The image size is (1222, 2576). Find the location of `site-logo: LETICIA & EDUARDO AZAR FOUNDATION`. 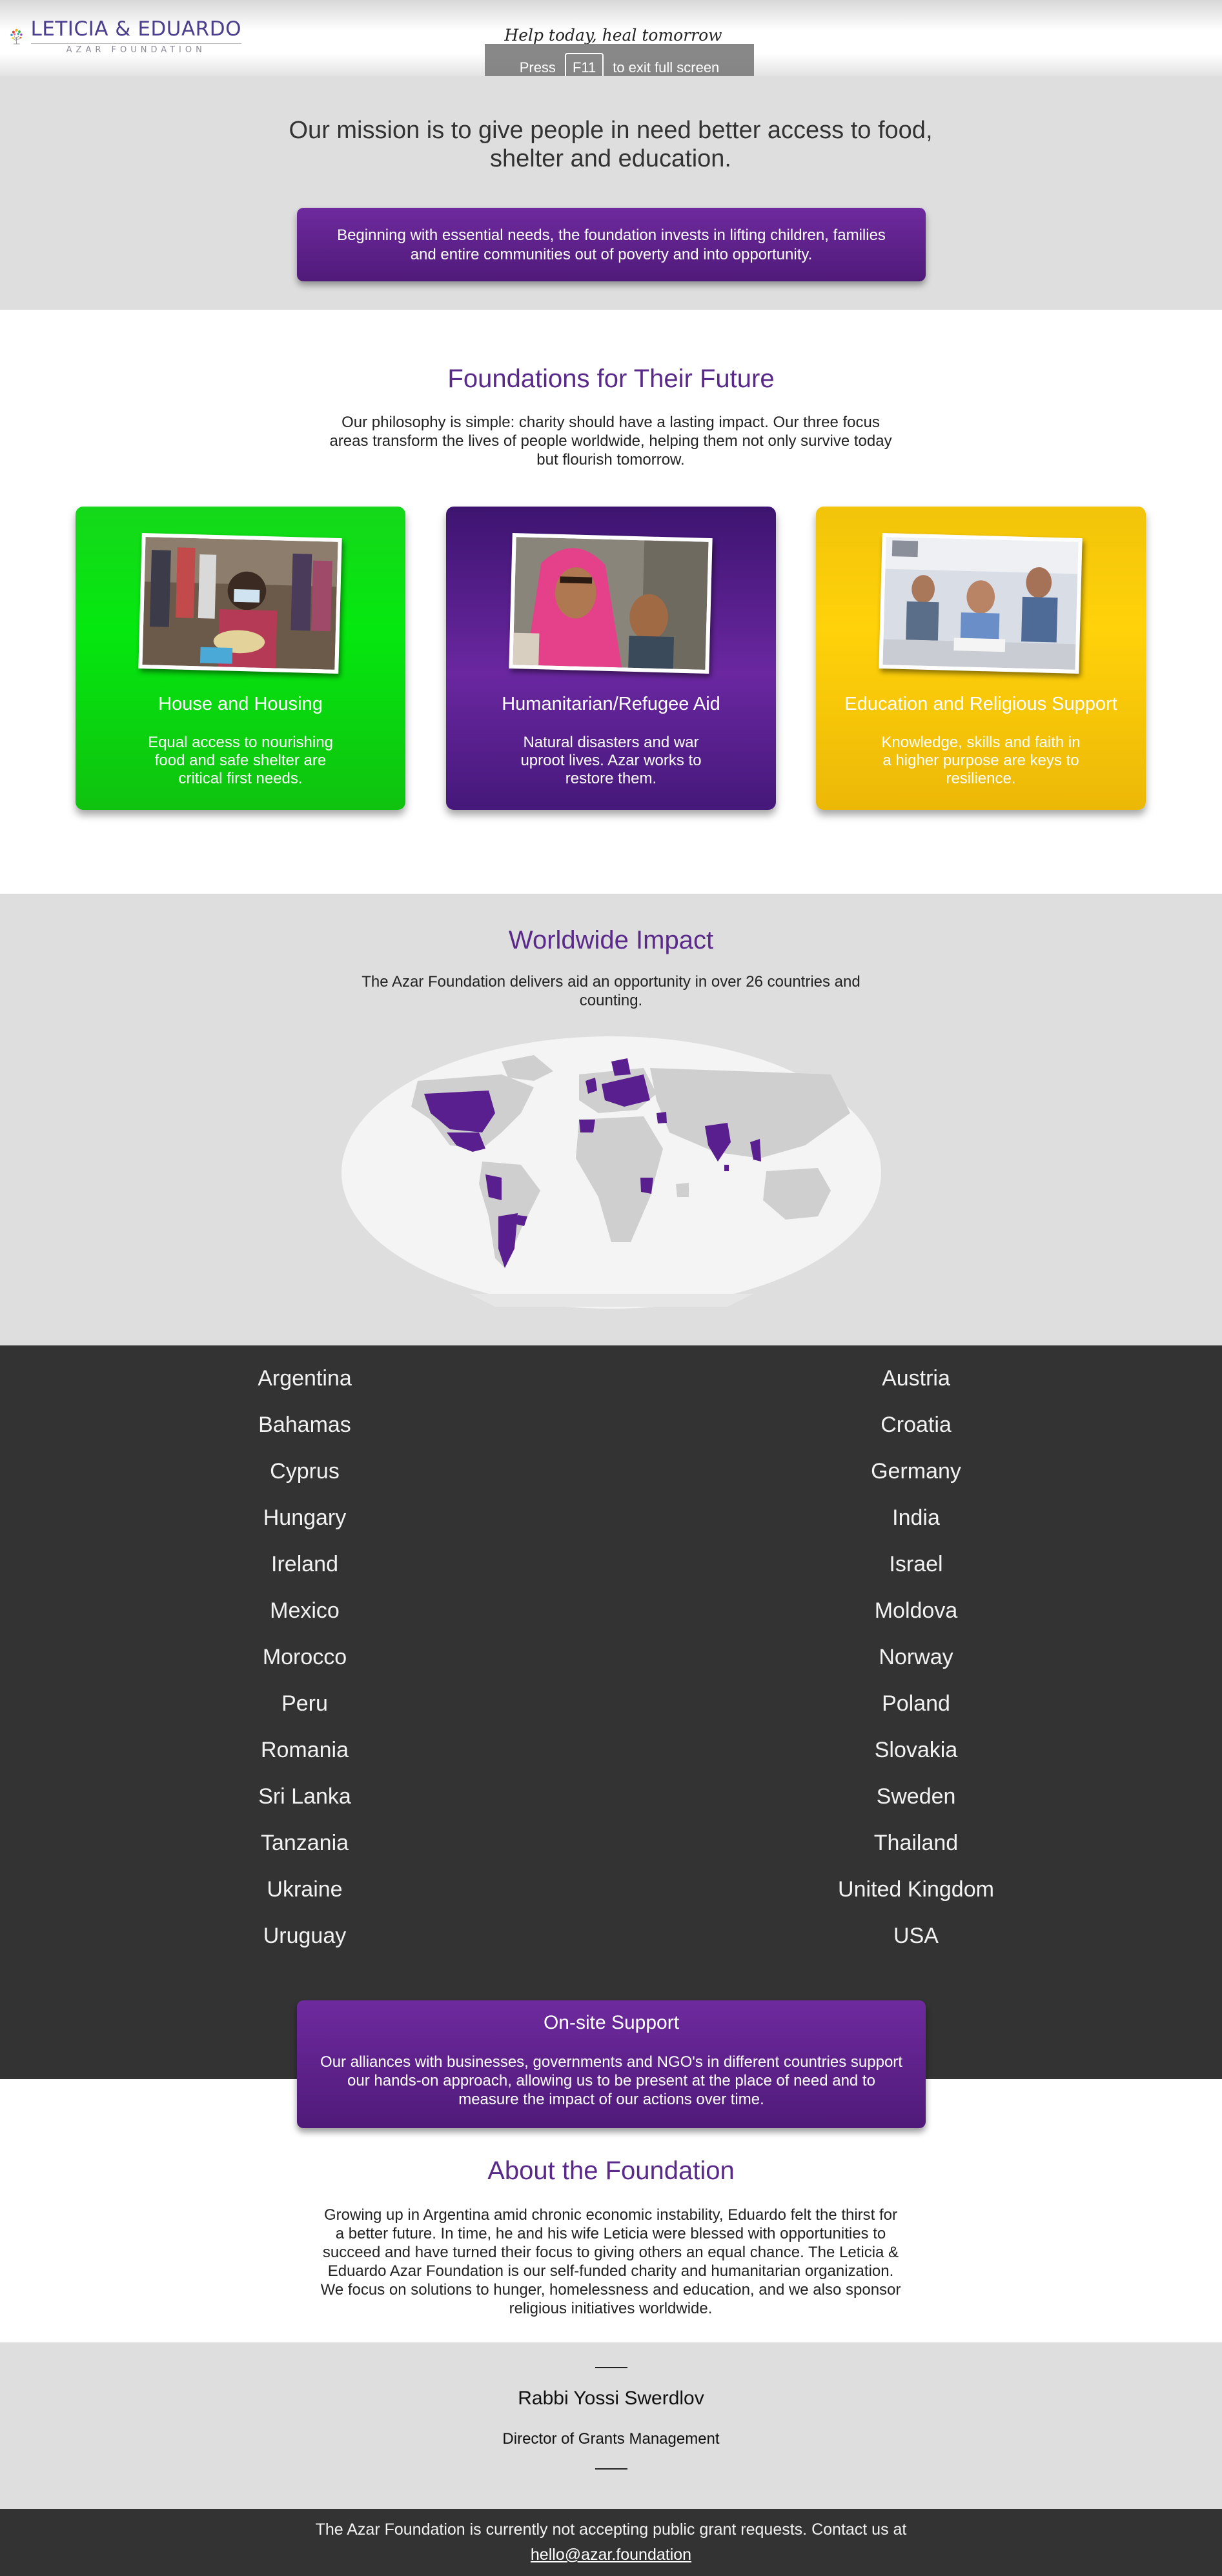

site-logo: LETICIA & EDUARDO AZAR FOUNDATION is located at coordinates (125, 36).